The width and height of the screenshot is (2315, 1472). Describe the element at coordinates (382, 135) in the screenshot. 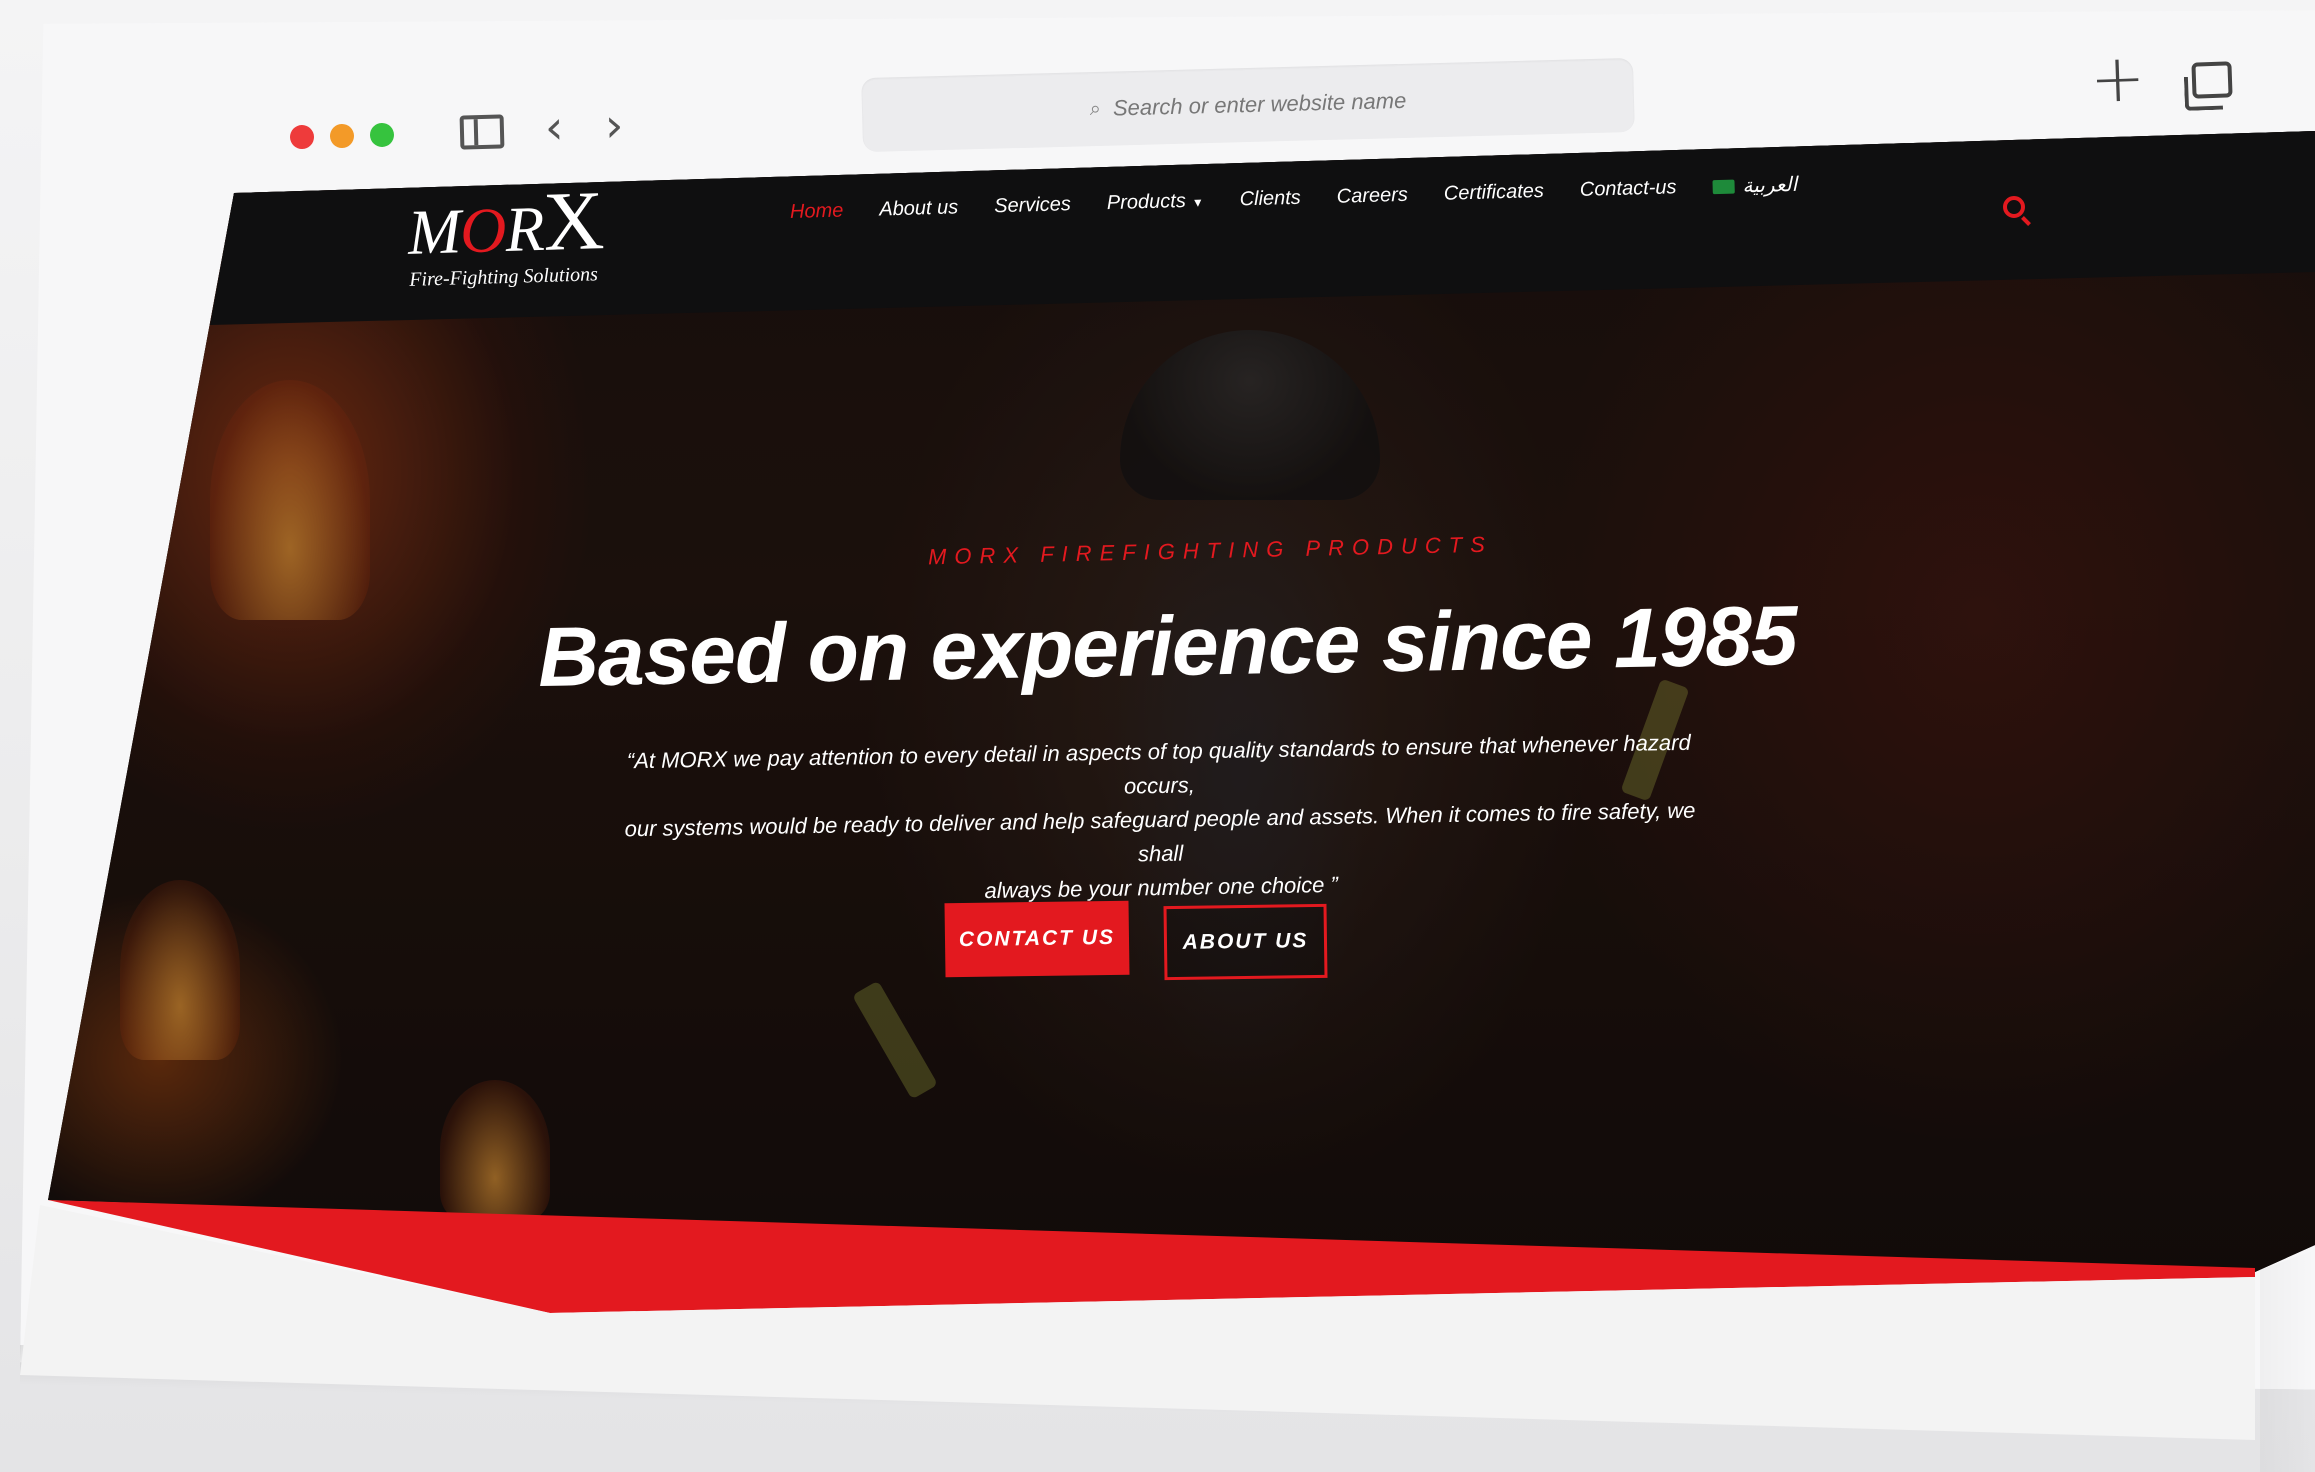

I see `maximize-window-button` at that location.